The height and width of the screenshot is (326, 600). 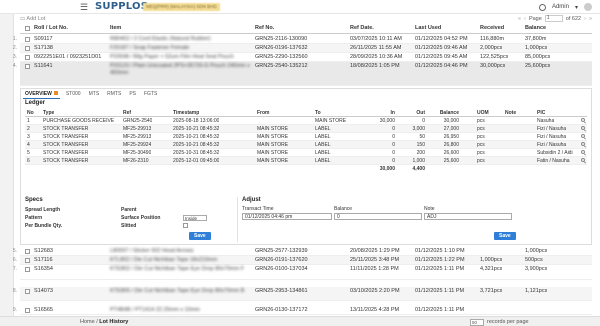 What do you see at coordinates (87, 322) in the screenshot?
I see `breadcrumb-home: Home` at bounding box center [87, 322].